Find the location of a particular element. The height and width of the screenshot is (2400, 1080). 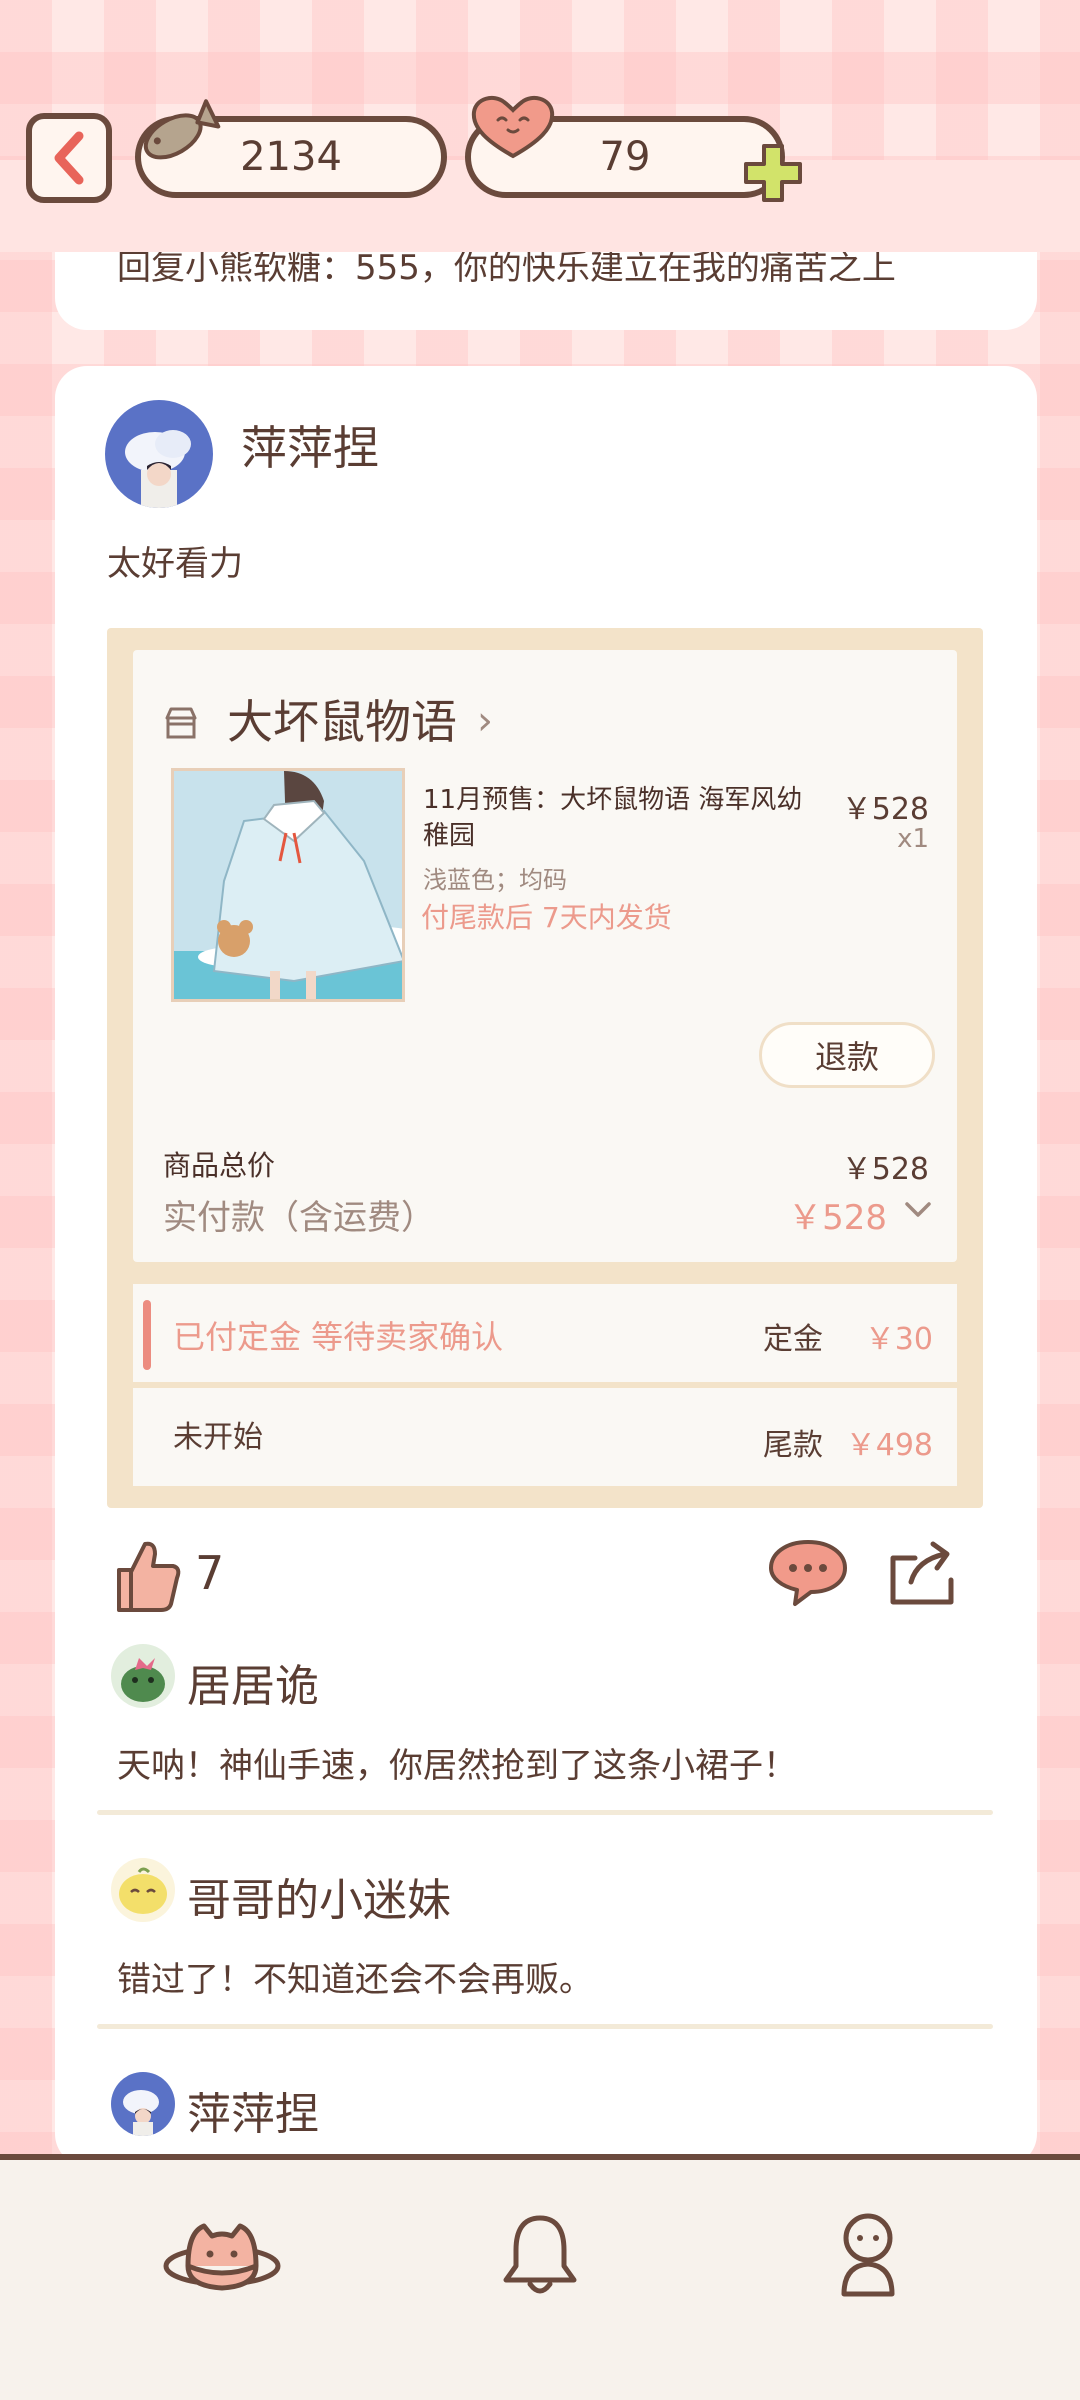

paid-label: 实付款（含运费） is located at coordinates (299, 1218).